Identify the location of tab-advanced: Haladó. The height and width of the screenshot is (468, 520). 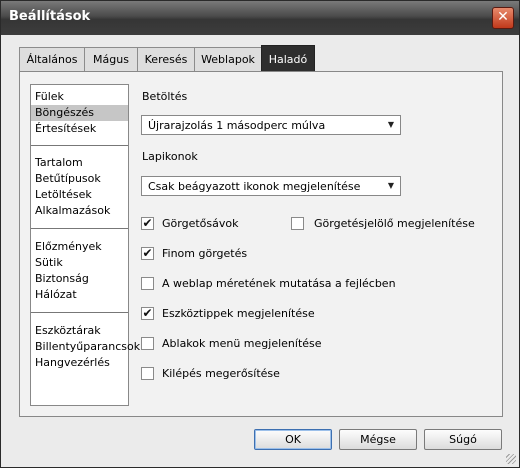
(288, 58).